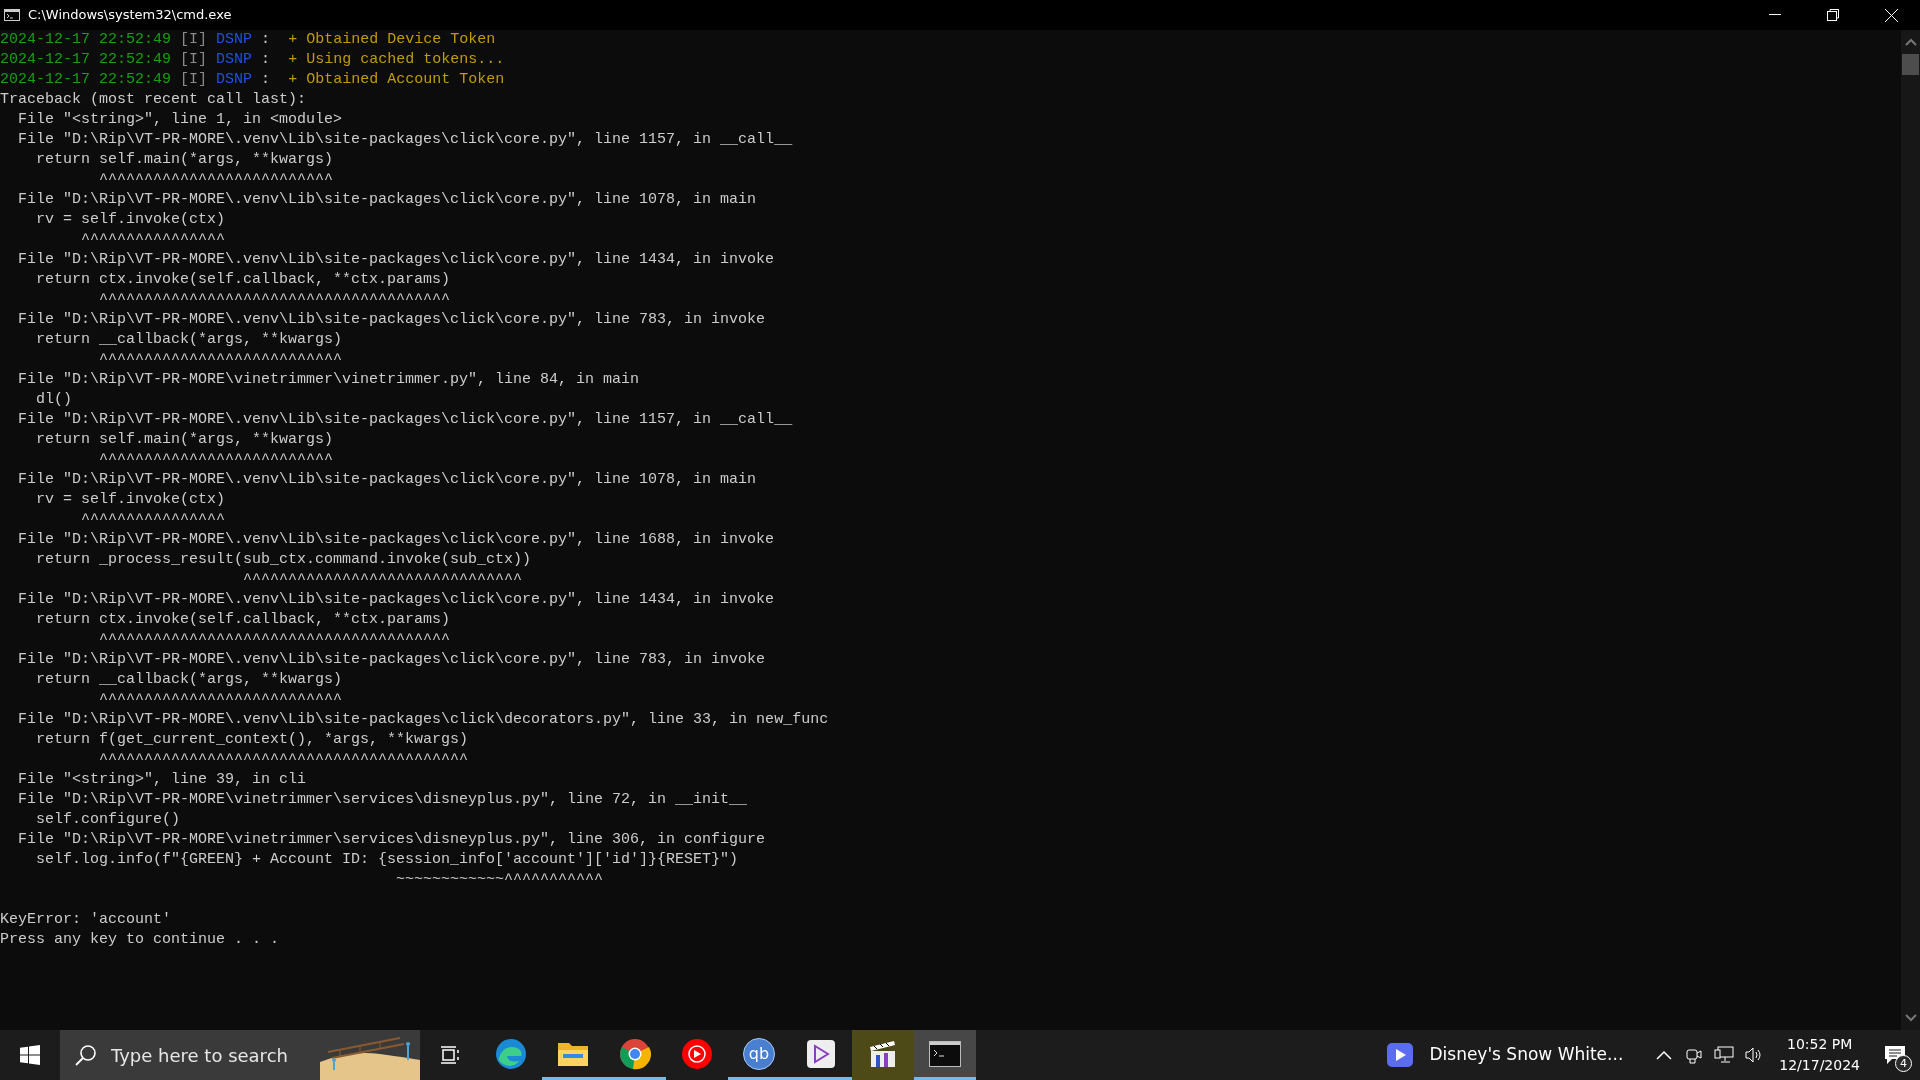 This screenshot has height=1080, width=1920. What do you see at coordinates (1775, 15) in the screenshot?
I see `minimize-icon` at bounding box center [1775, 15].